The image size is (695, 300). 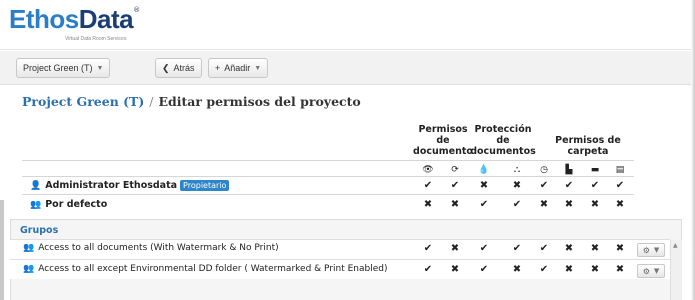 What do you see at coordinates (693, 150) in the screenshot?
I see `right-window-edge` at bounding box center [693, 150].